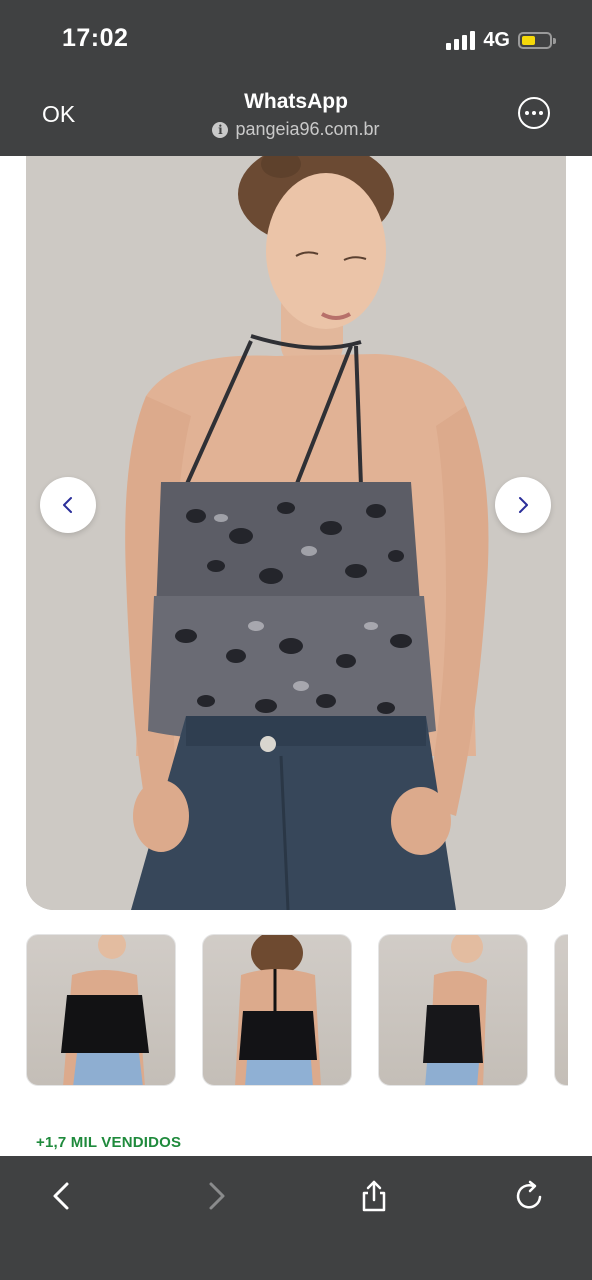 The width and height of the screenshot is (592, 1280). I want to click on gallery-prev-button, so click(68, 505).